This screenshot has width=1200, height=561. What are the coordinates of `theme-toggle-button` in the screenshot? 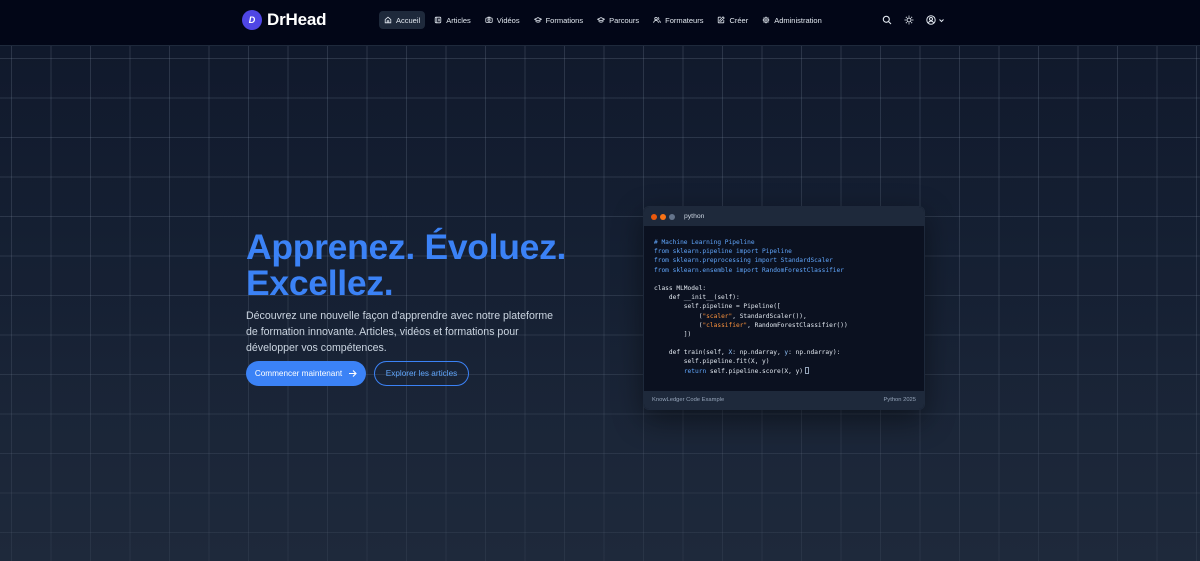 It's located at (909, 20).